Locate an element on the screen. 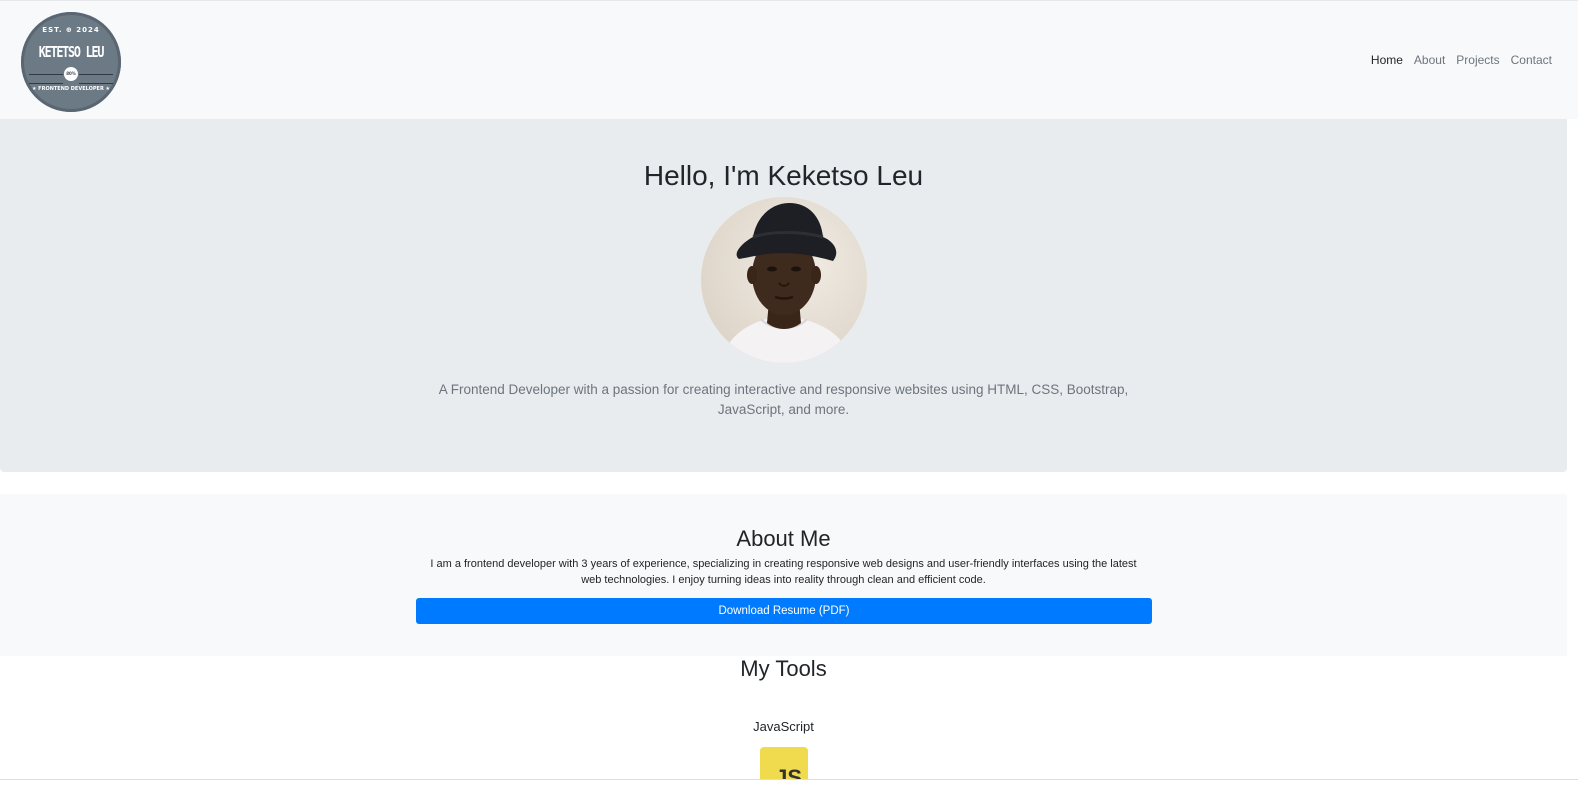  logo-name-text: KETETSO LEU is located at coordinates (71, 52).